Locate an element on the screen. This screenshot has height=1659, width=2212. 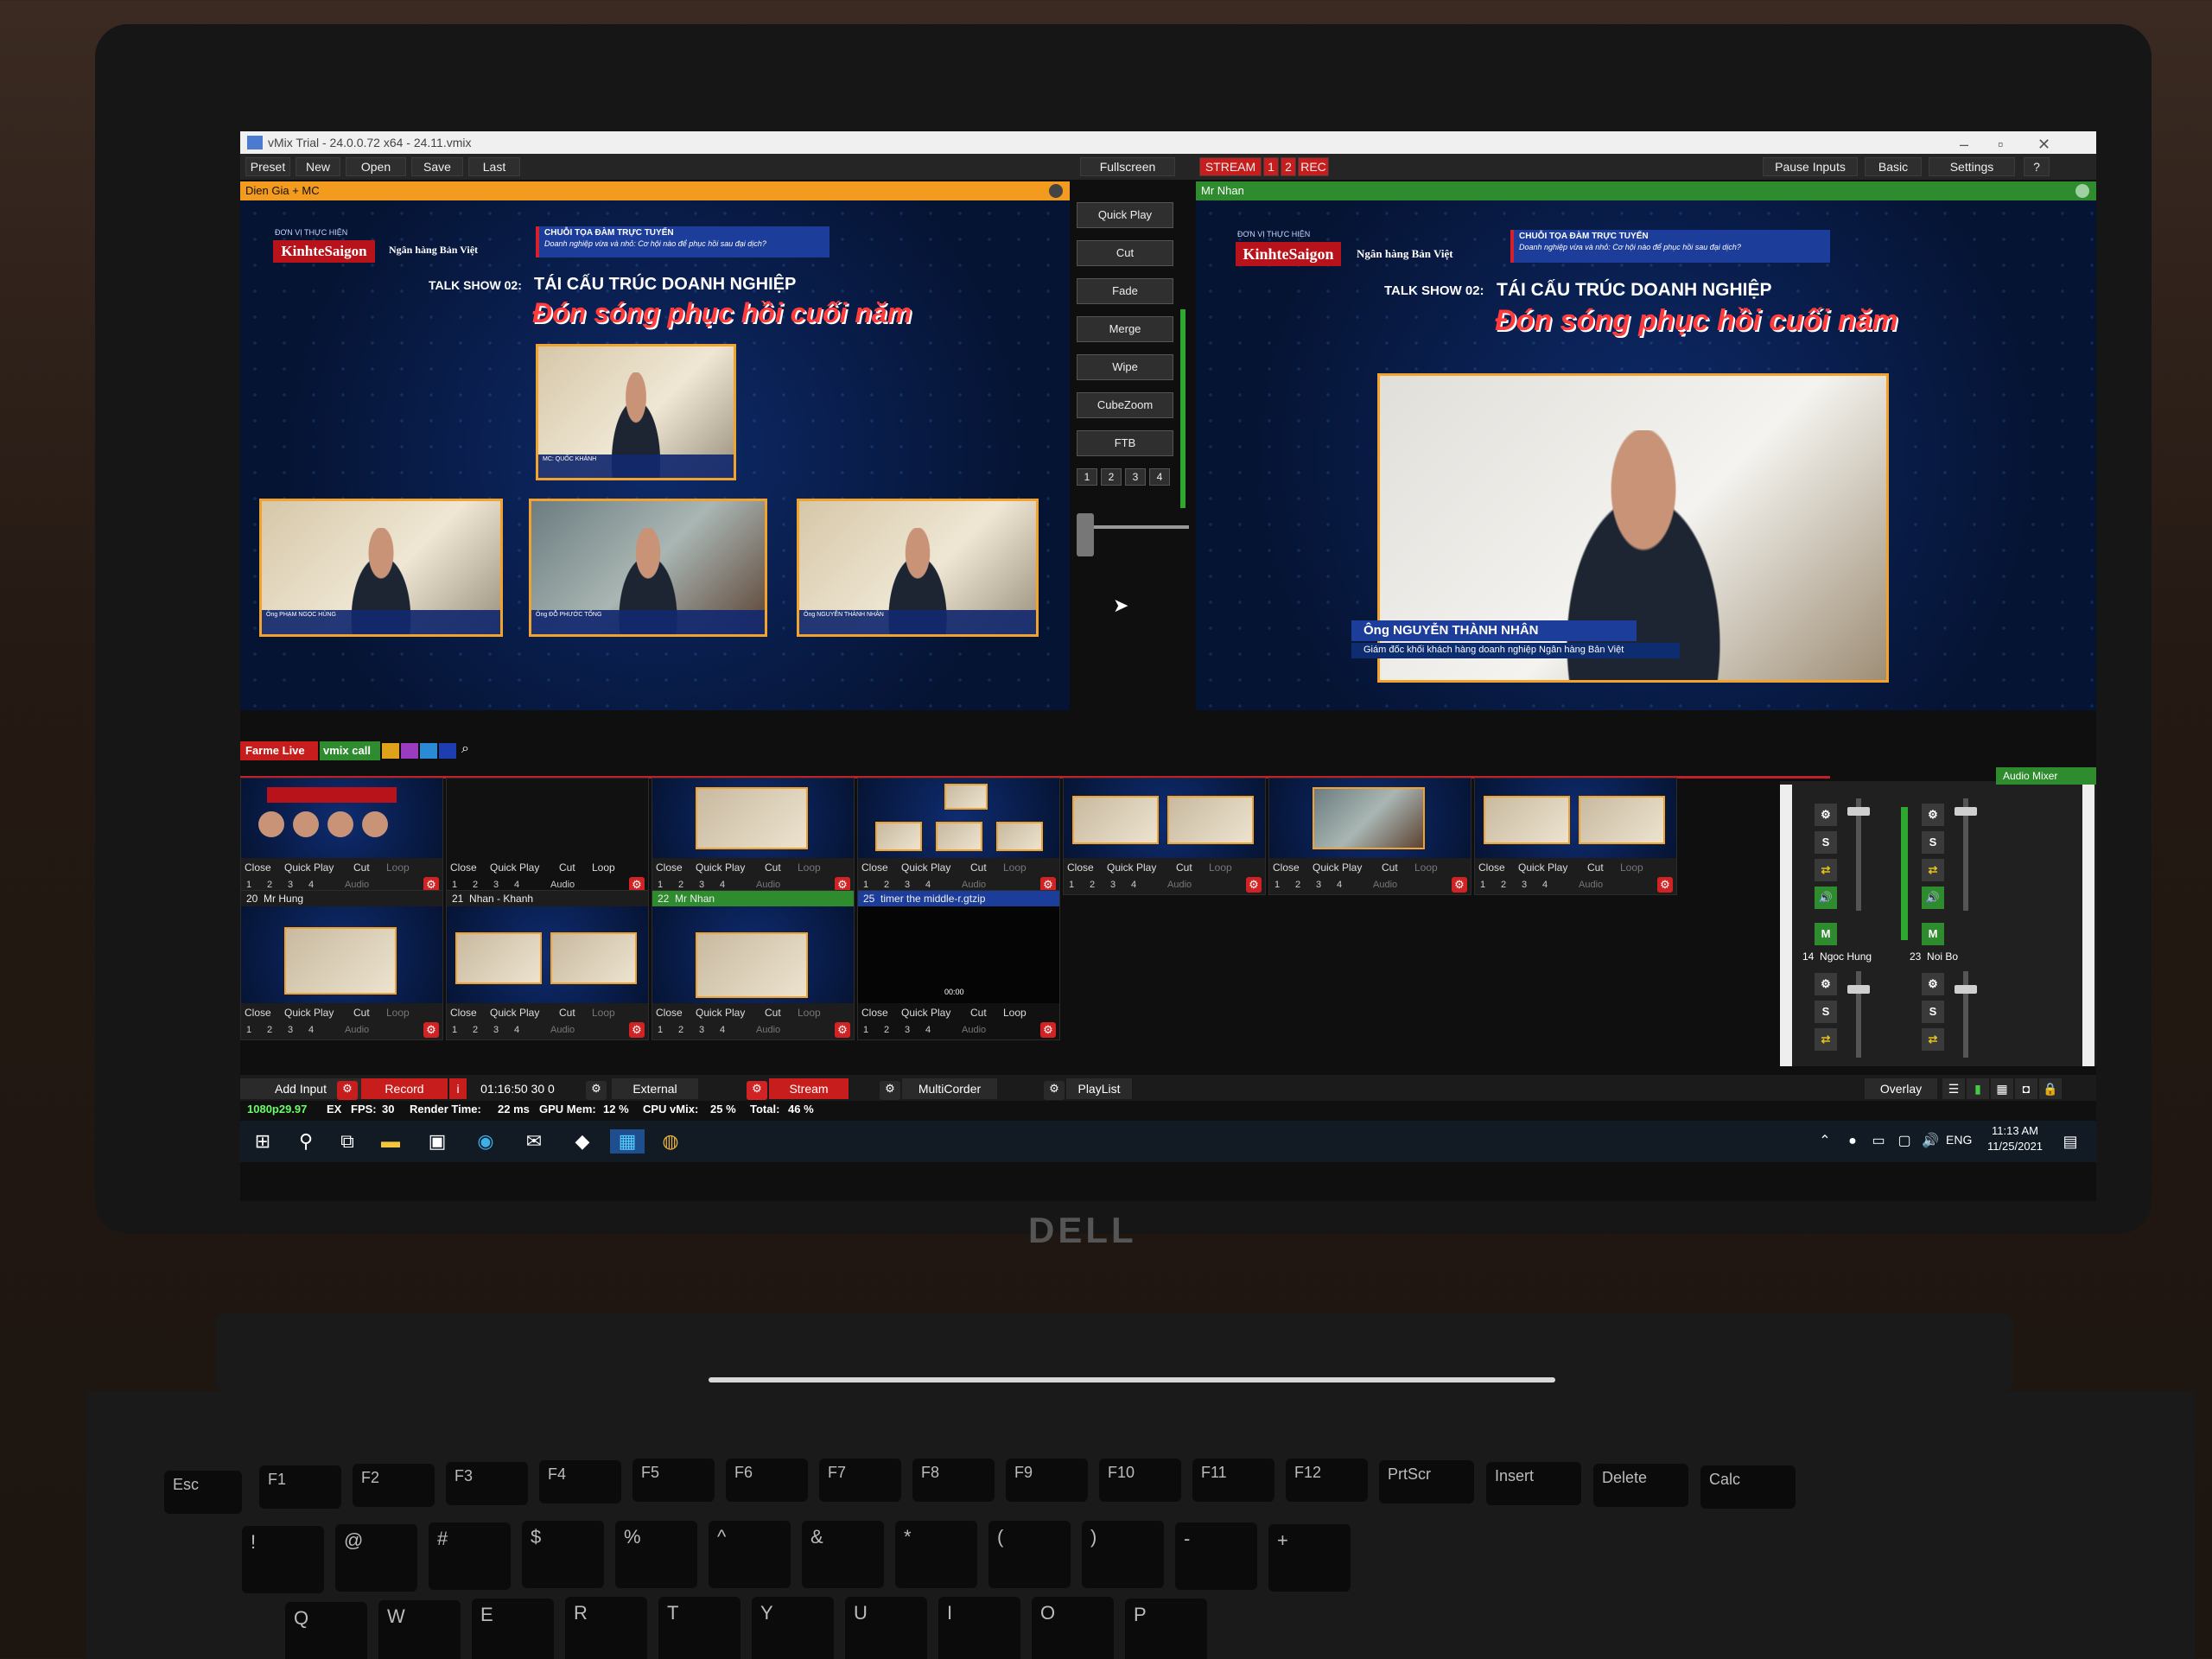
basic-button: Basic is located at coordinates (1893, 166).